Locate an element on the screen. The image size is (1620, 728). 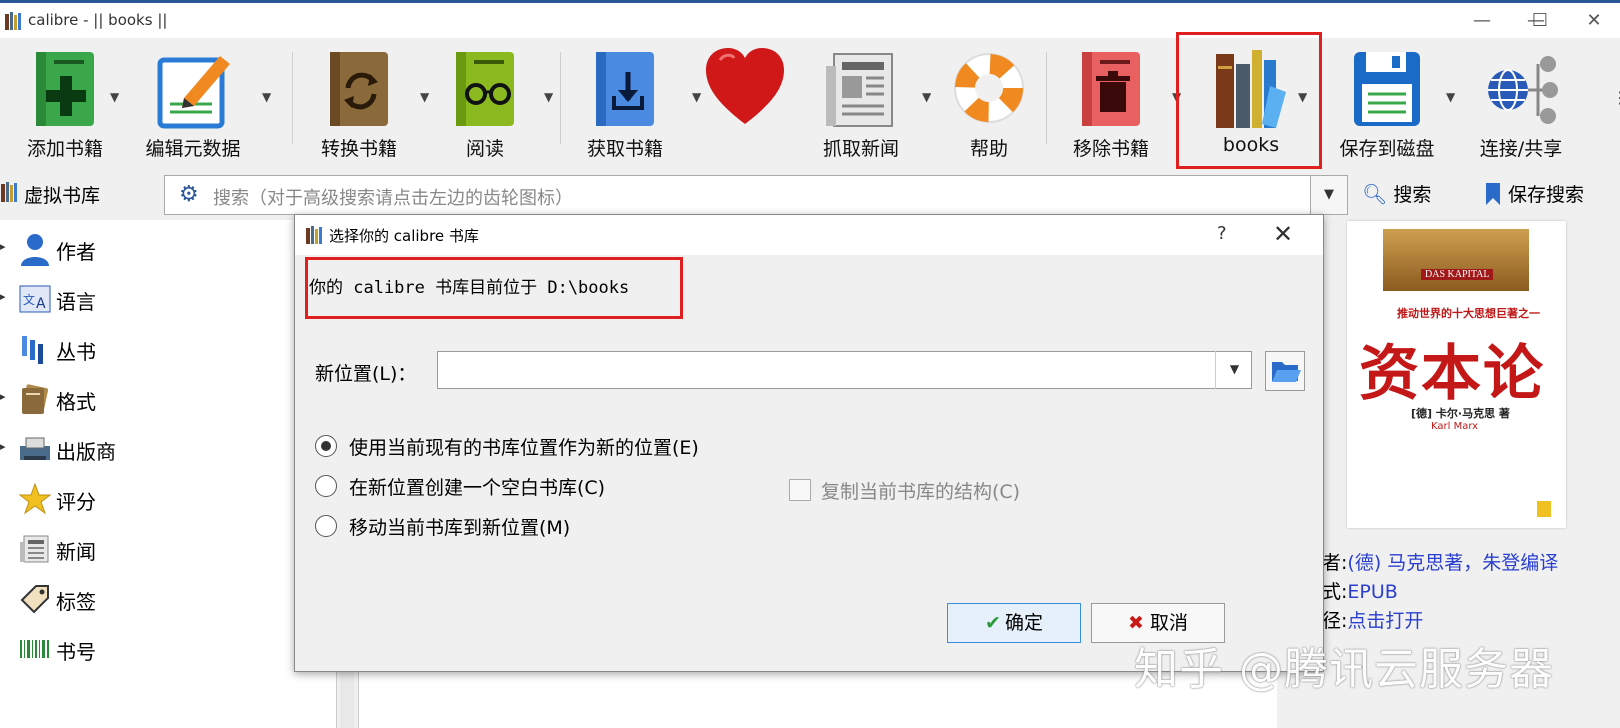
add-books-button: 添加书籍 ▼ is located at coordinates (65, 102).